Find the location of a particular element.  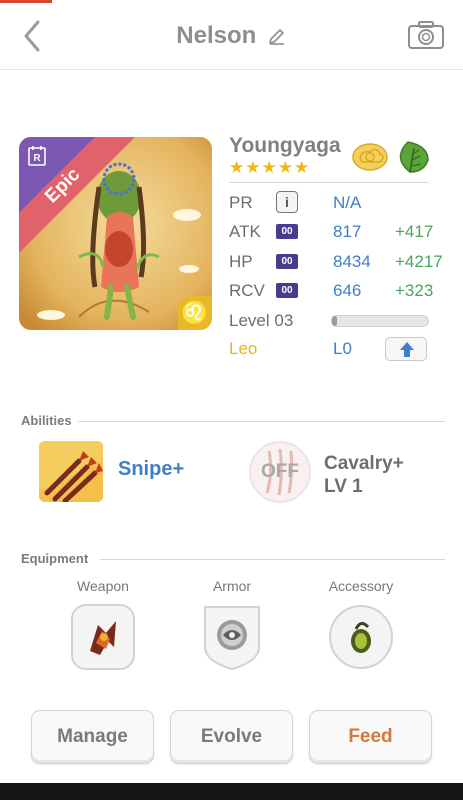

rcv-bonus: +323 is located at coordinates (414, 290).